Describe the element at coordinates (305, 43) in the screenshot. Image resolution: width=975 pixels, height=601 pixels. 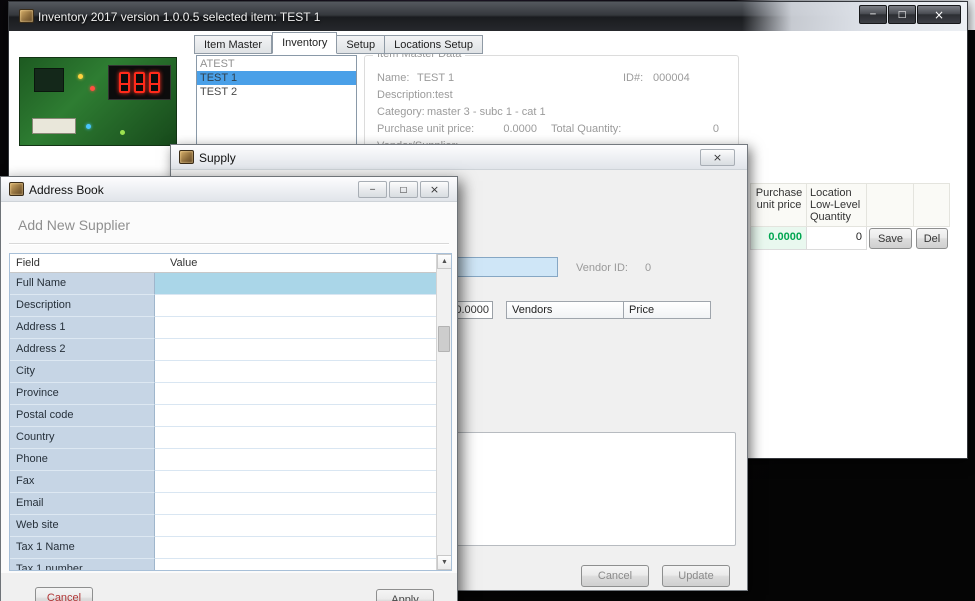
I see `tab-inventory: Inventory` at that location.